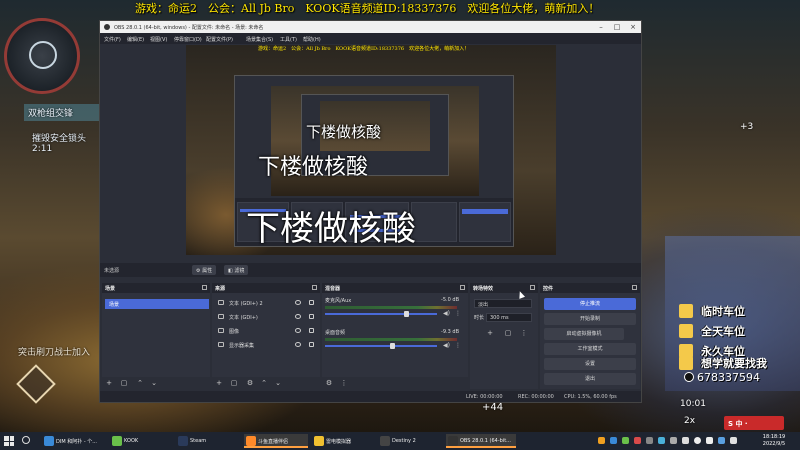  Describe the element at coordinates (9, 441) in the screenshot. I see `windows-start-icon` at that location.